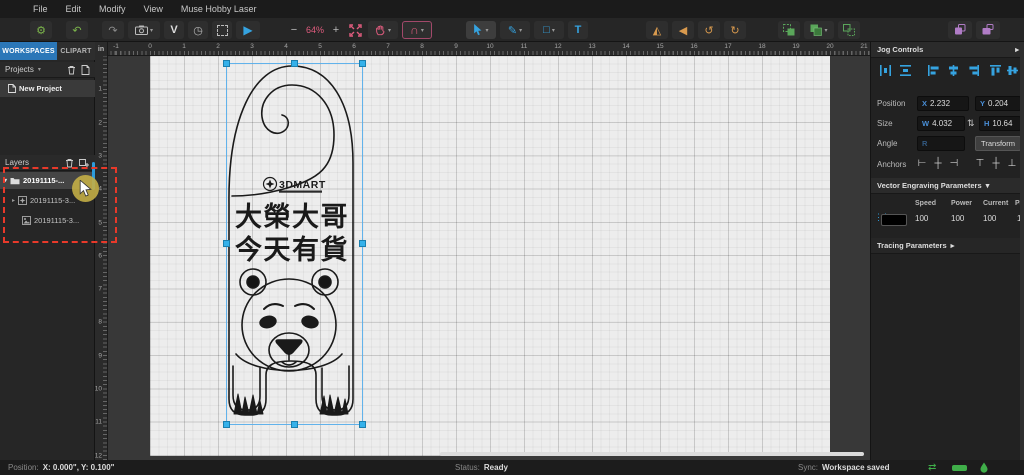 This screenshot has width=1024, height=475. Describe the element at coordinates (1000, 123) in the screenshot. I see `size-h-field: H 10.64` at that location.